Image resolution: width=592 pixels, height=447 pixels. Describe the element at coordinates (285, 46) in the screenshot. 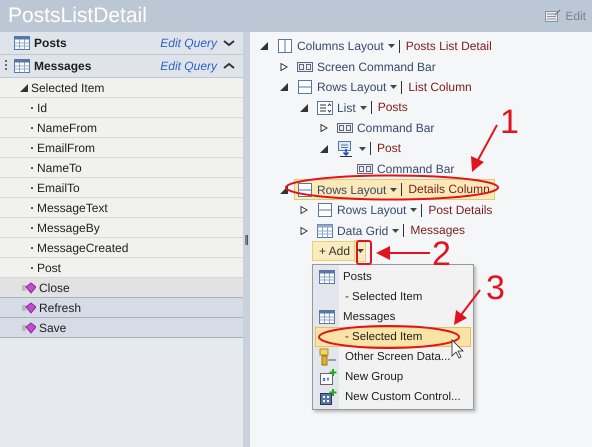

I see `columns-layout-icon` at that location.